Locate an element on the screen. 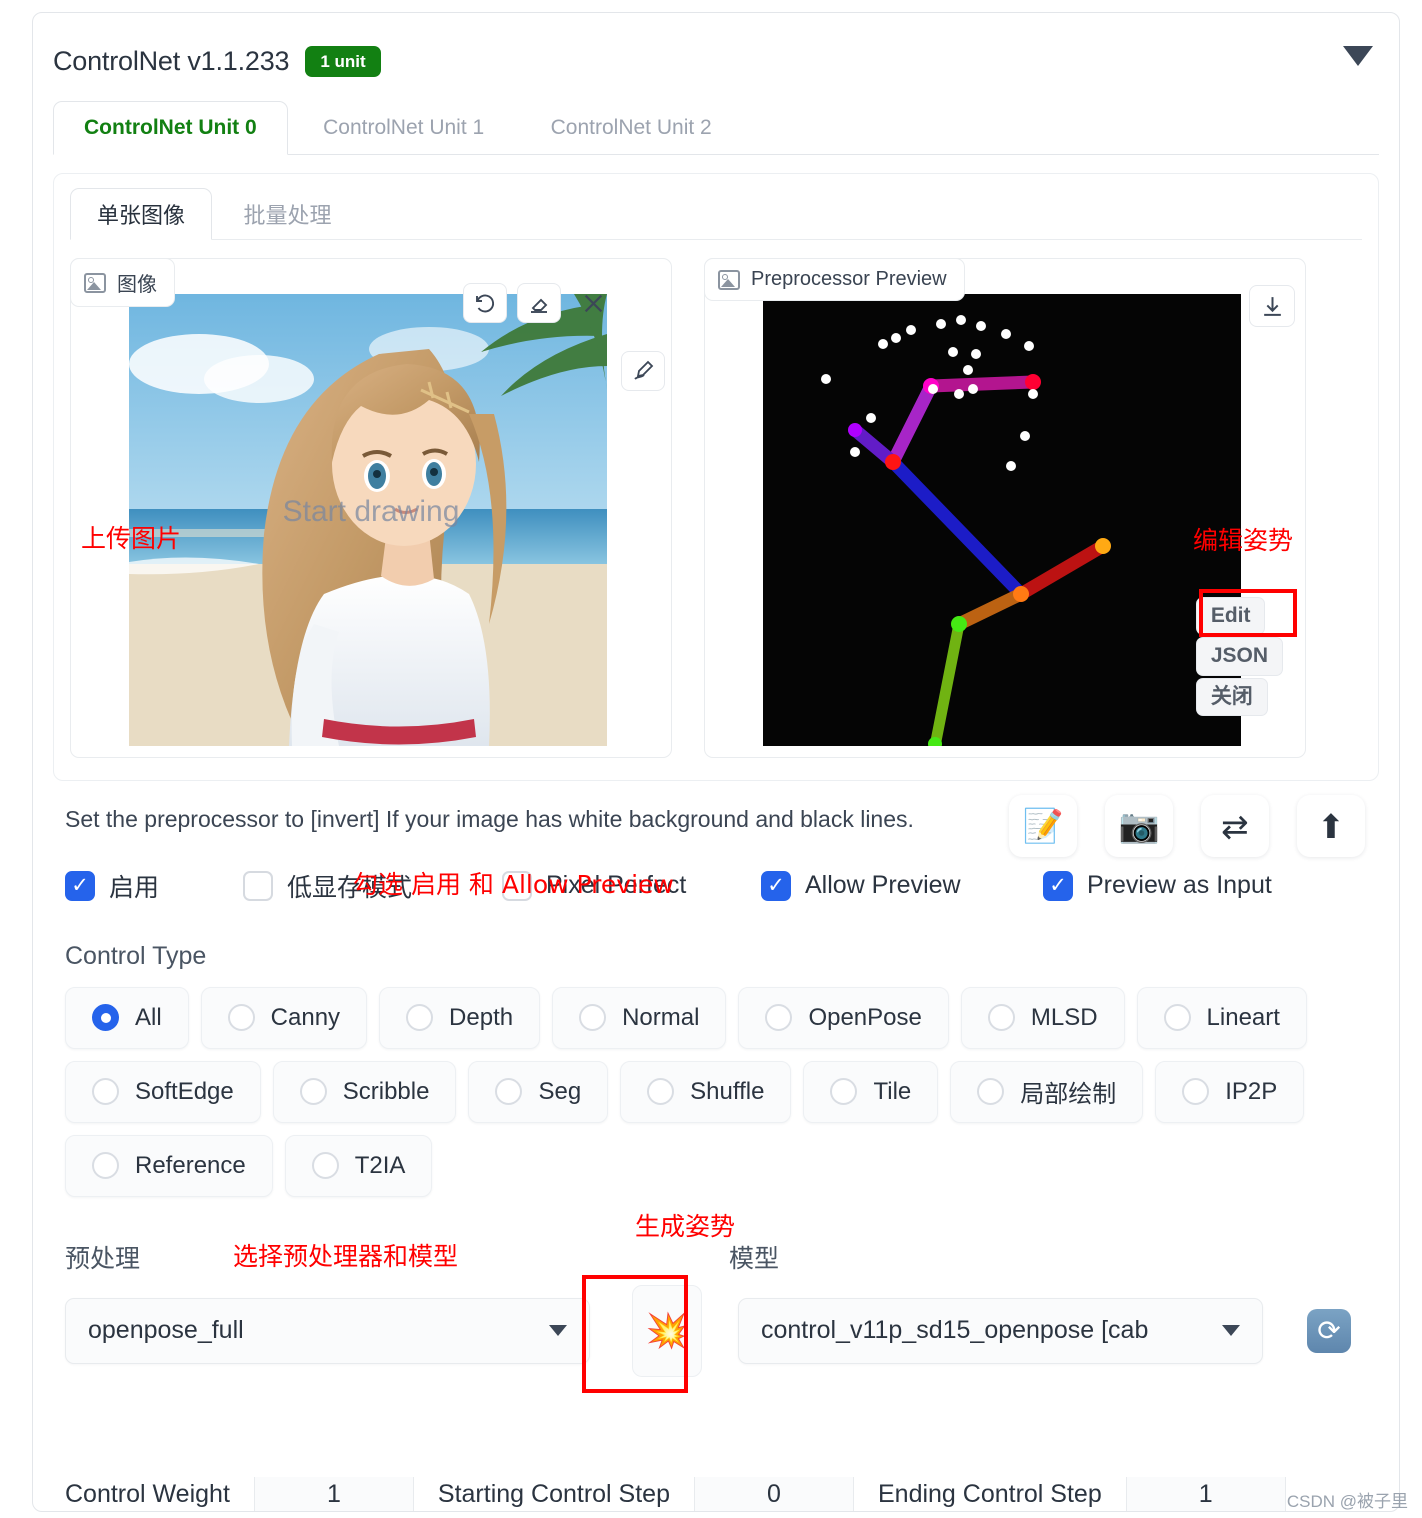  preprocessor-preview-pane: Preprocessor Preview 编辑姿势 Edit JSON 关闭 is located at coordinates (1005, 508).